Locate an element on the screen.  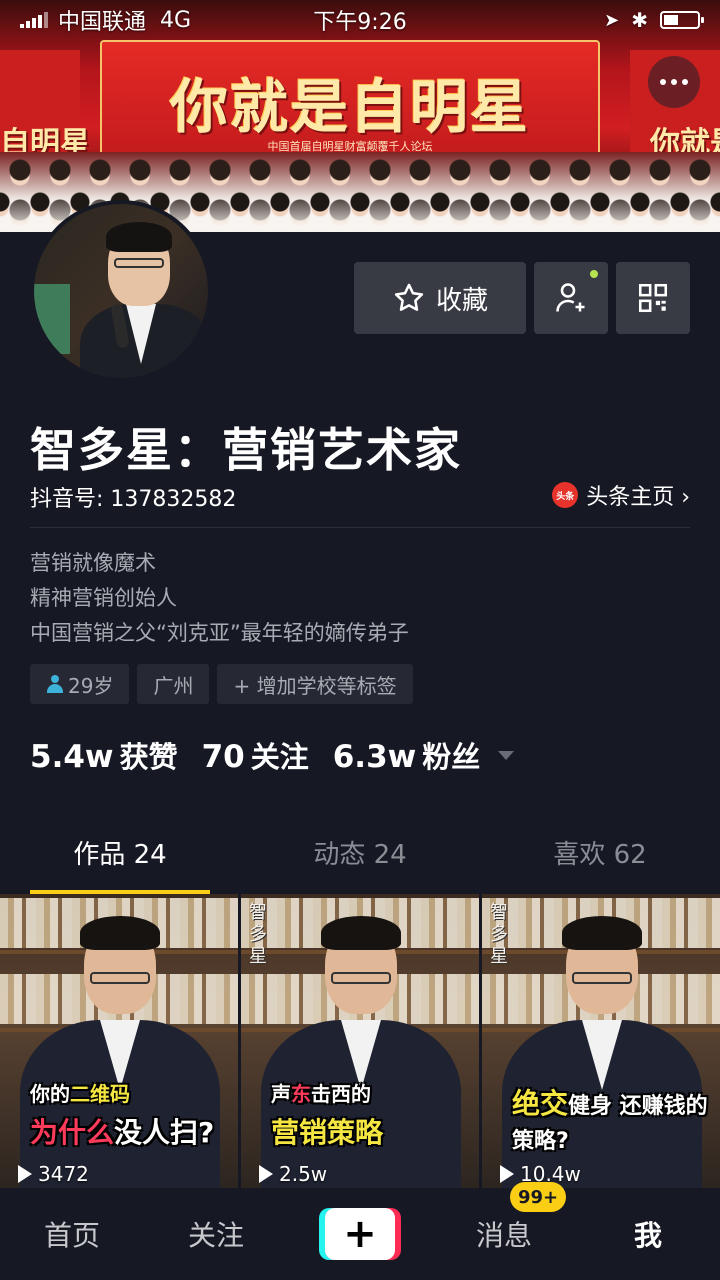
likes-count: 5.4w is located at coordinates (72, 757).